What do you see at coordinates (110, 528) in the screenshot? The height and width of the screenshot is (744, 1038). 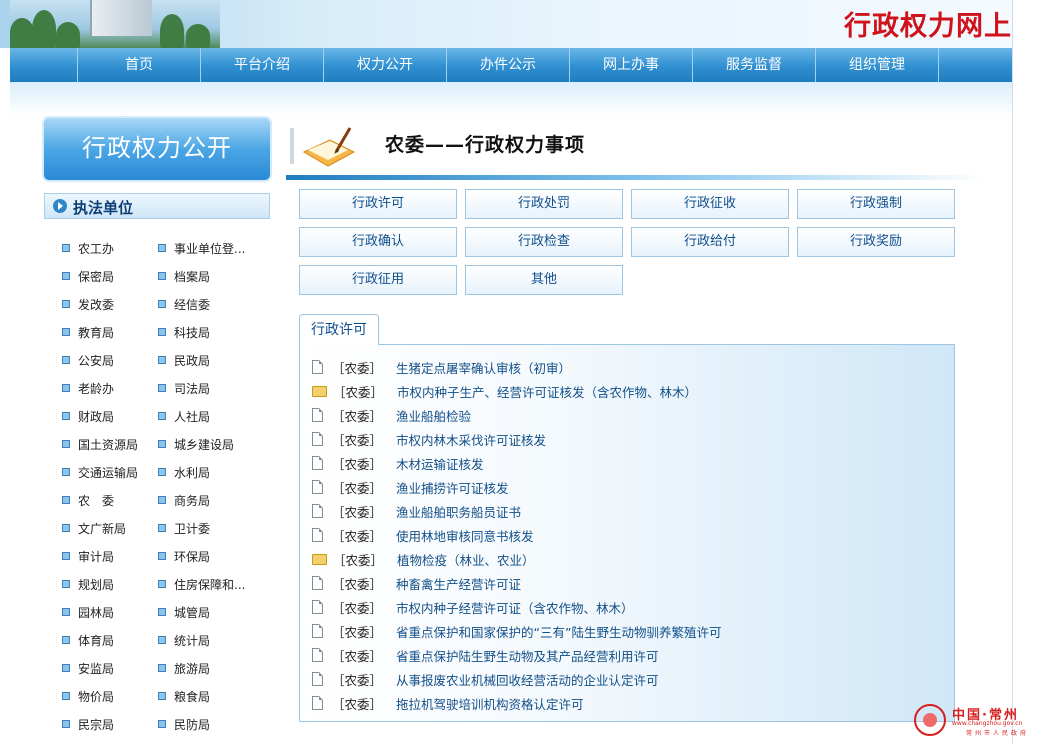 I see `sidebar-unit-item: 文广新局` at bounding box center [110, 528].